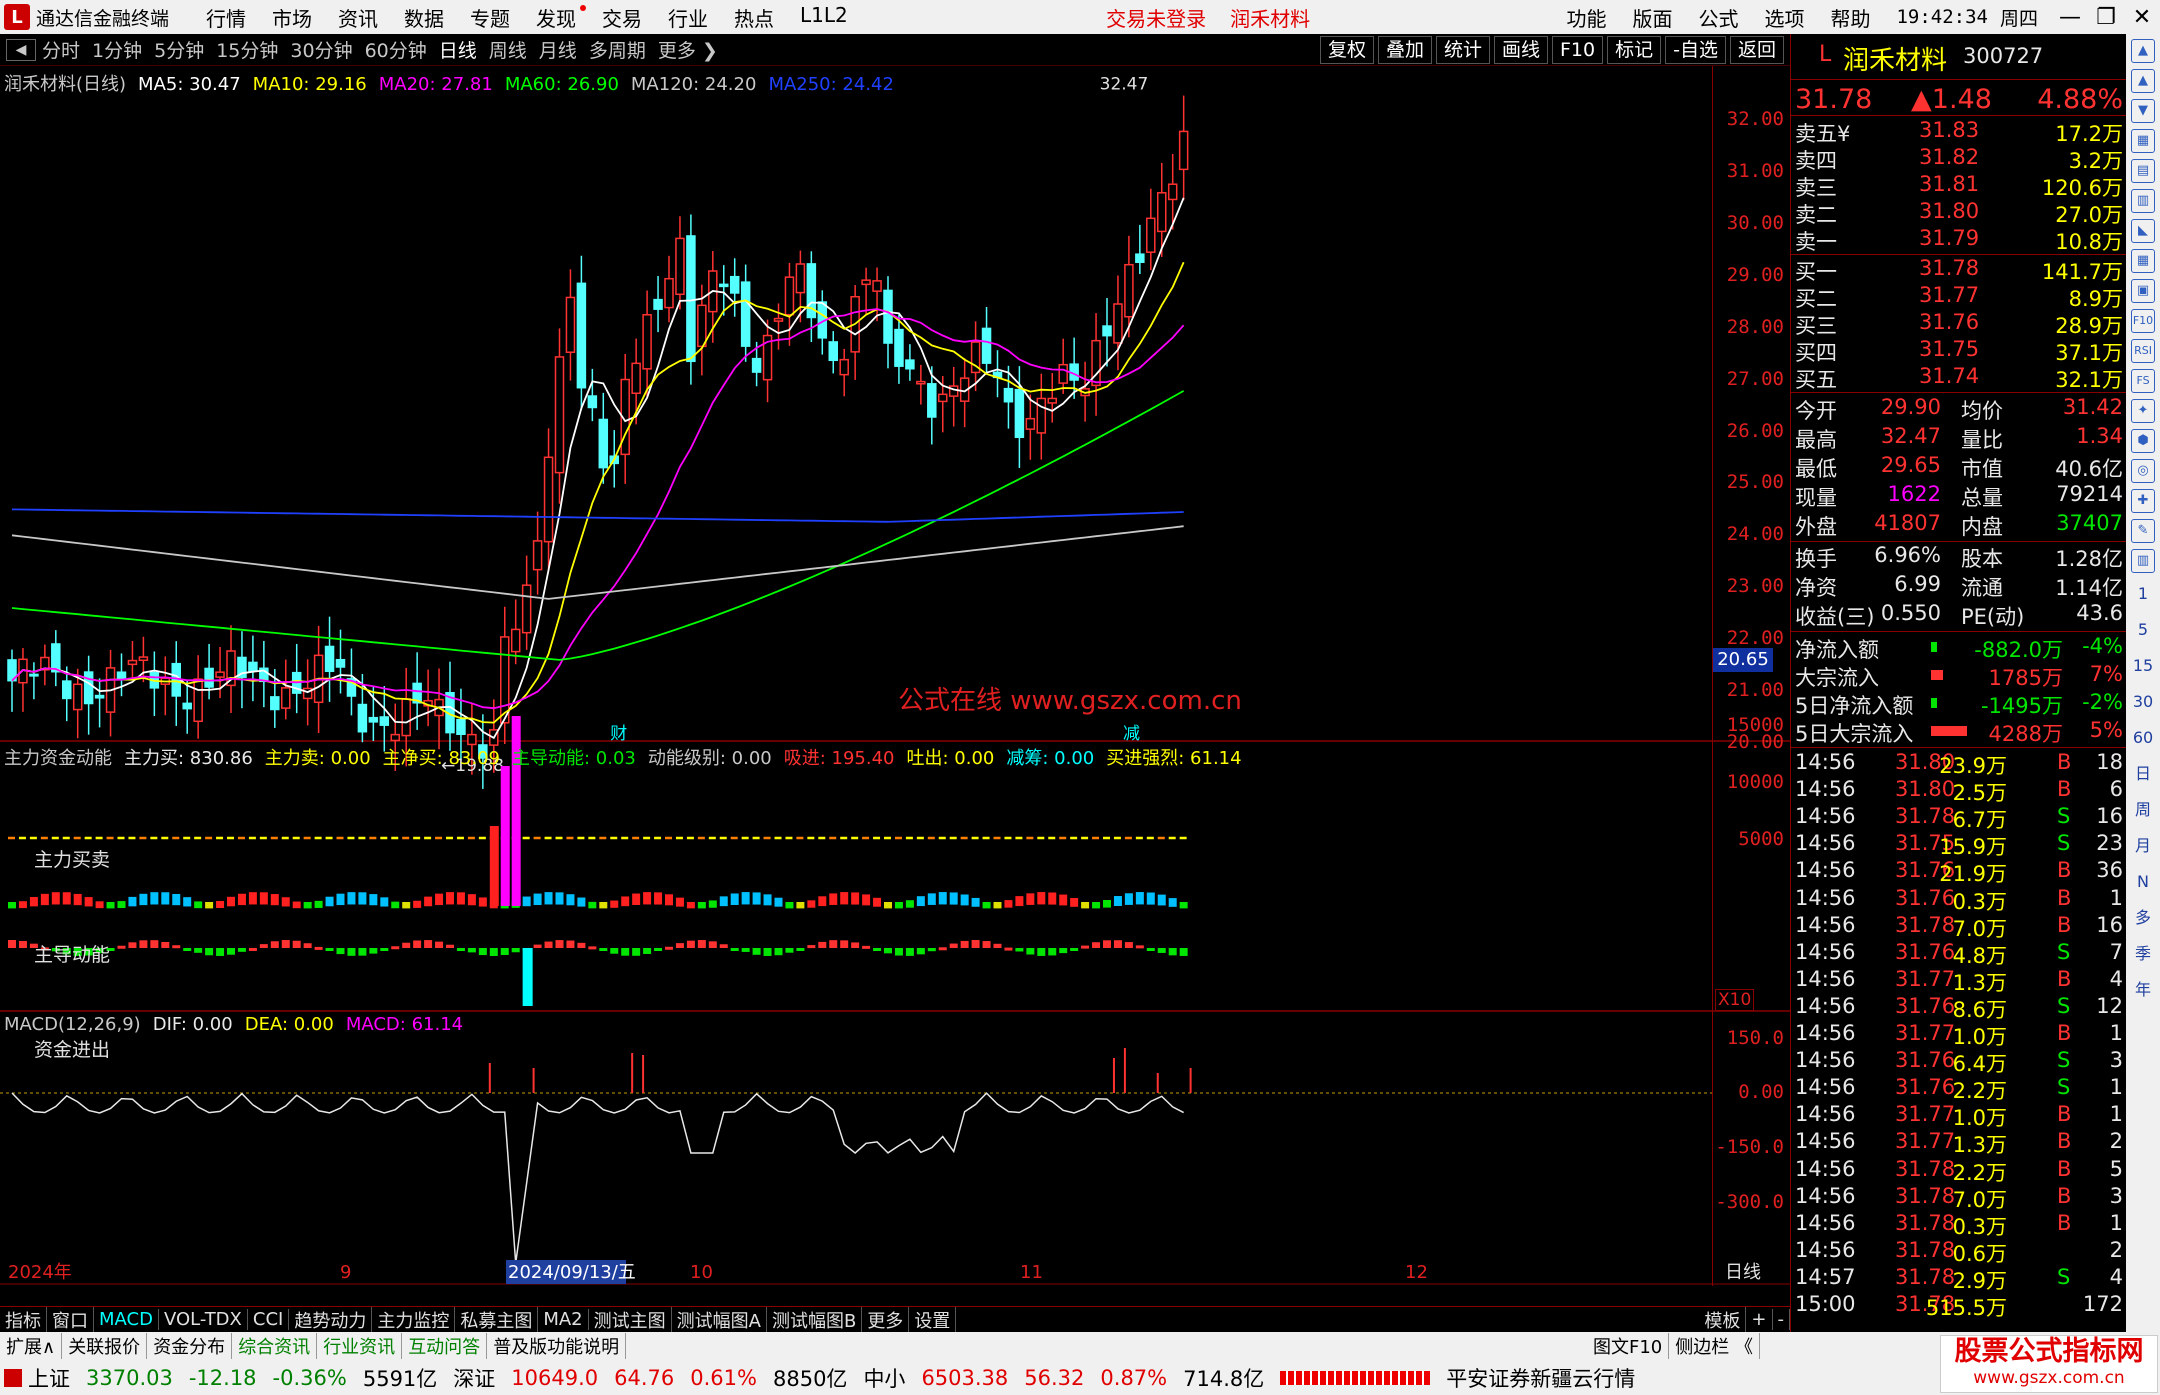 The height and width of the screenshot is (1395, 2160). I want to click on template-button-item-1: +, so click(1759, 1319).